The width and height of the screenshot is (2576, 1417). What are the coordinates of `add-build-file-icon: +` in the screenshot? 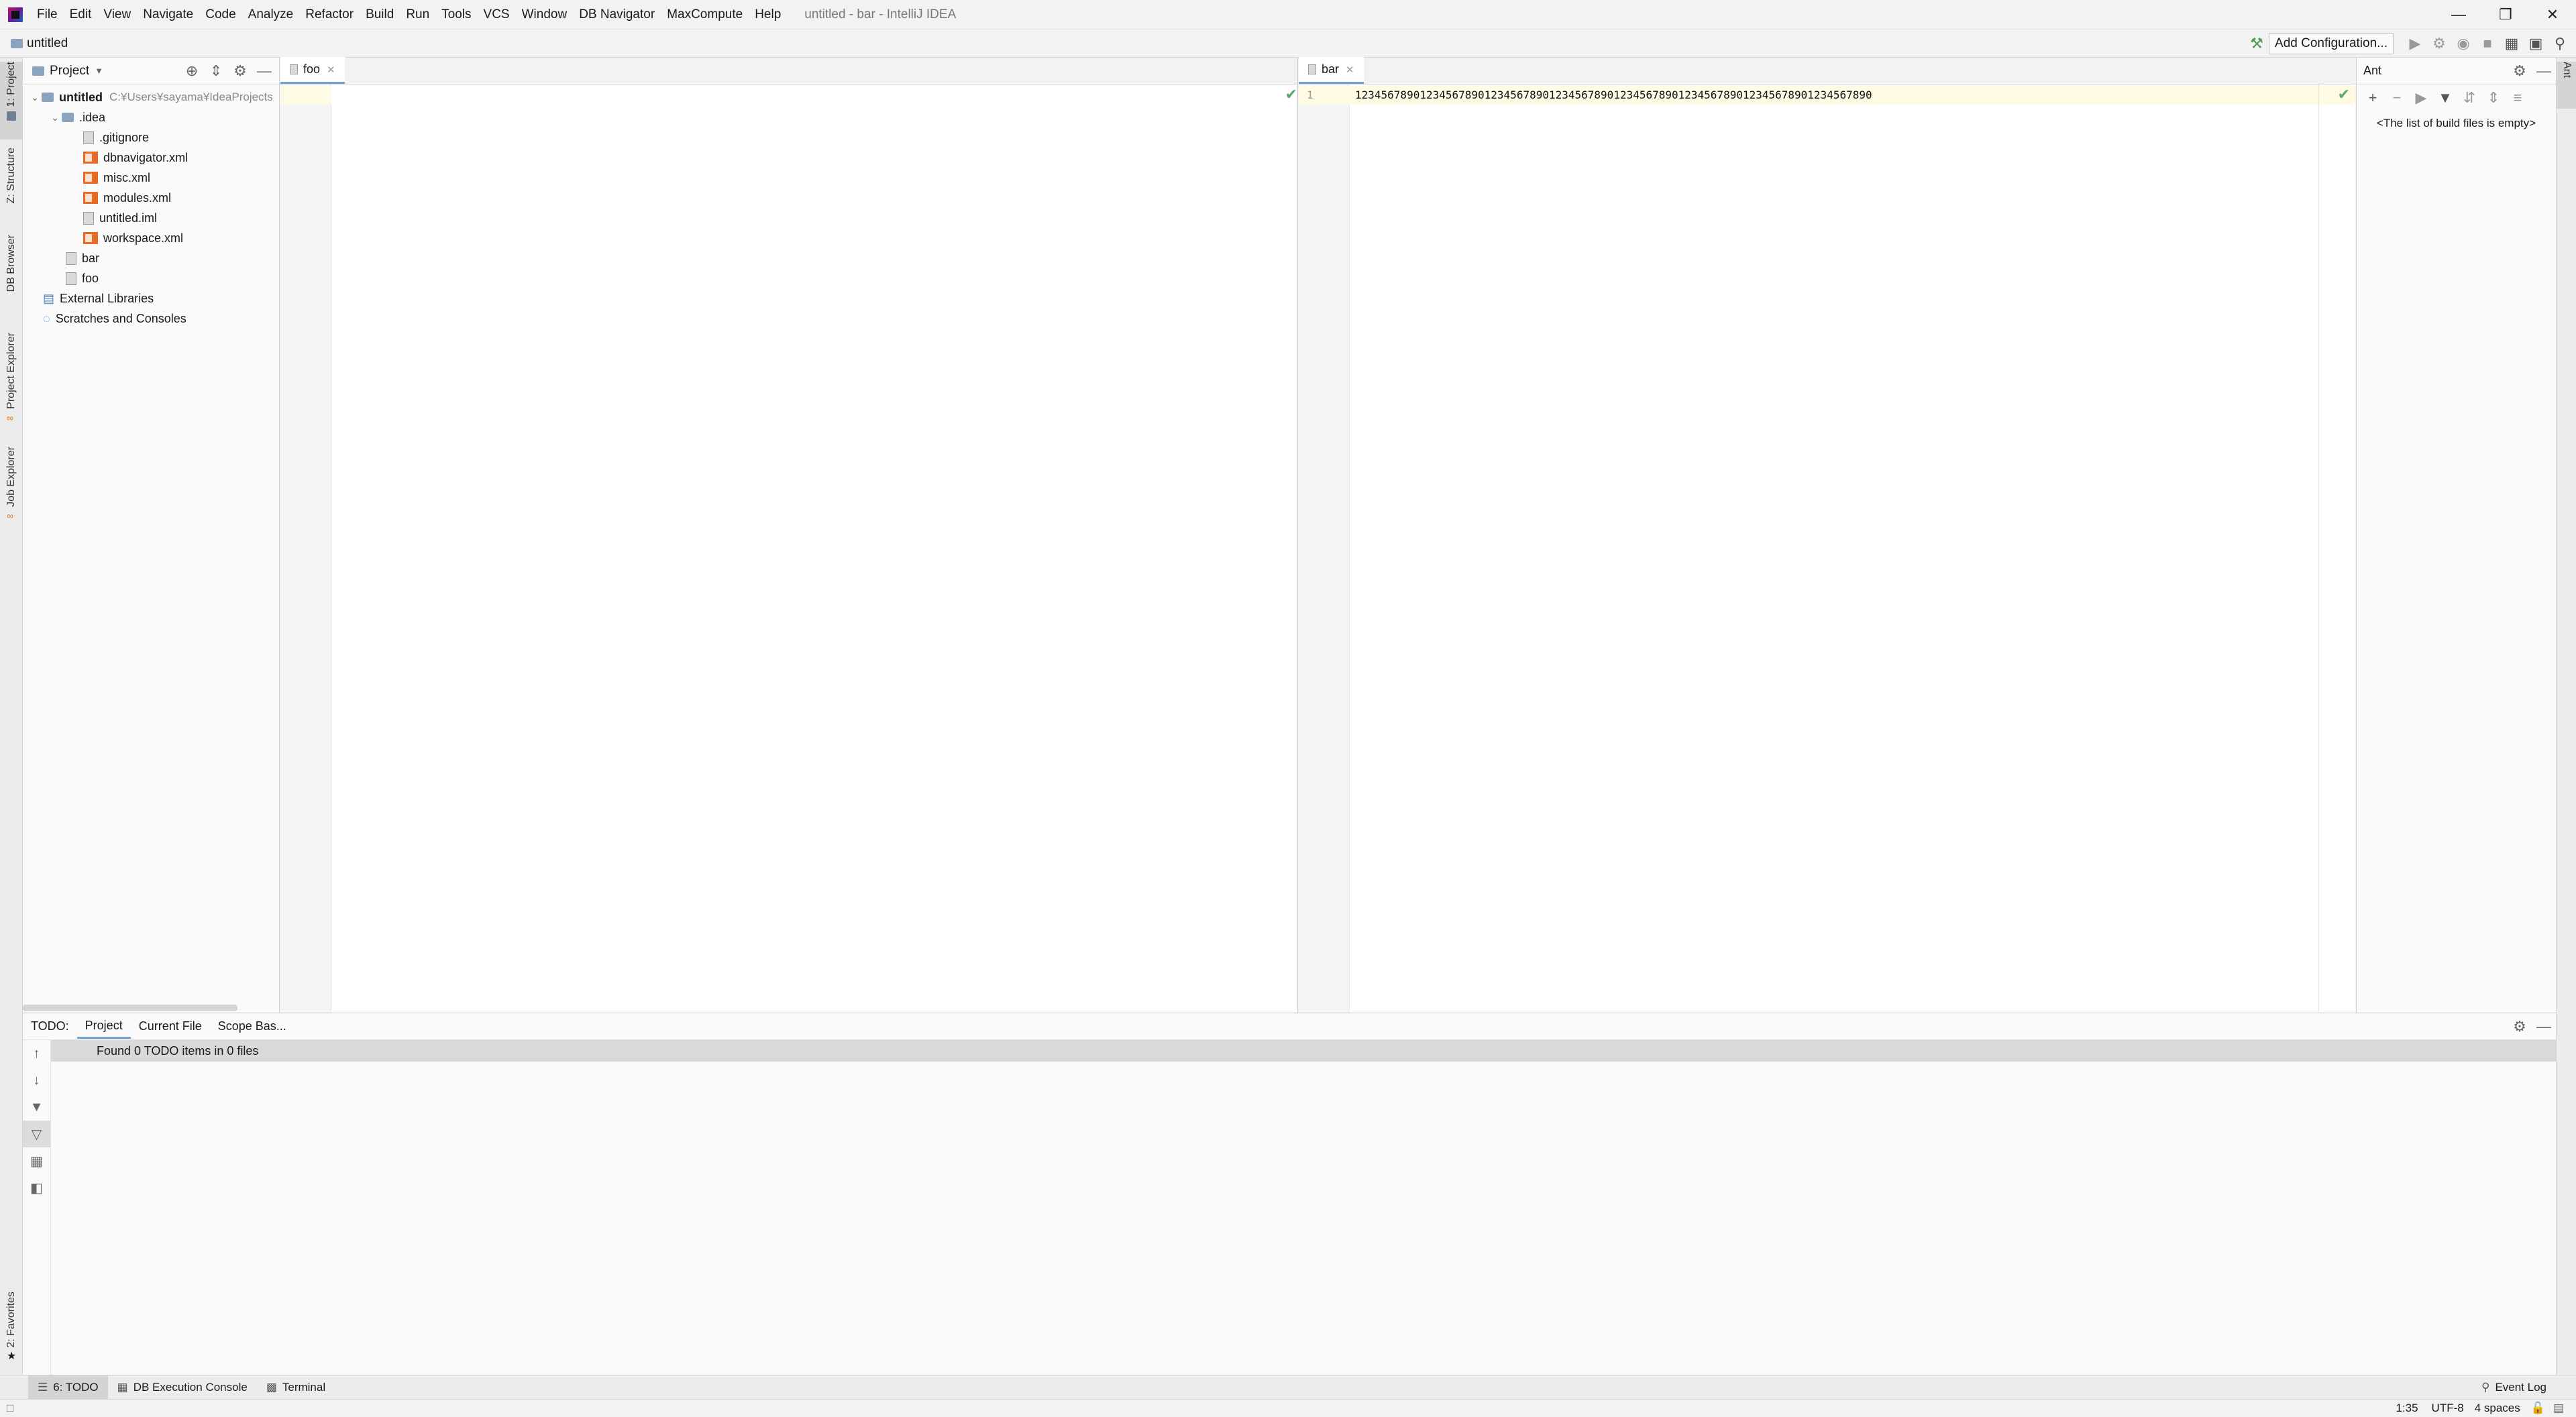 It's located at (2373, 98).